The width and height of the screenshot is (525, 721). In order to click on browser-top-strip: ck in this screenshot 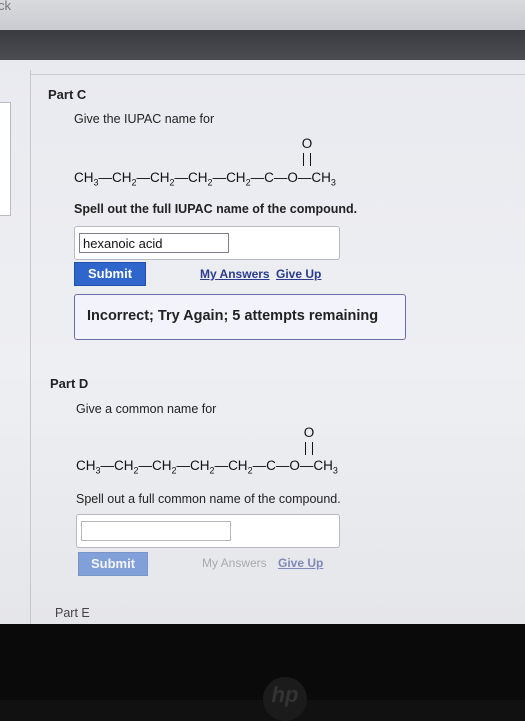, I will do `click(262, 15)`.